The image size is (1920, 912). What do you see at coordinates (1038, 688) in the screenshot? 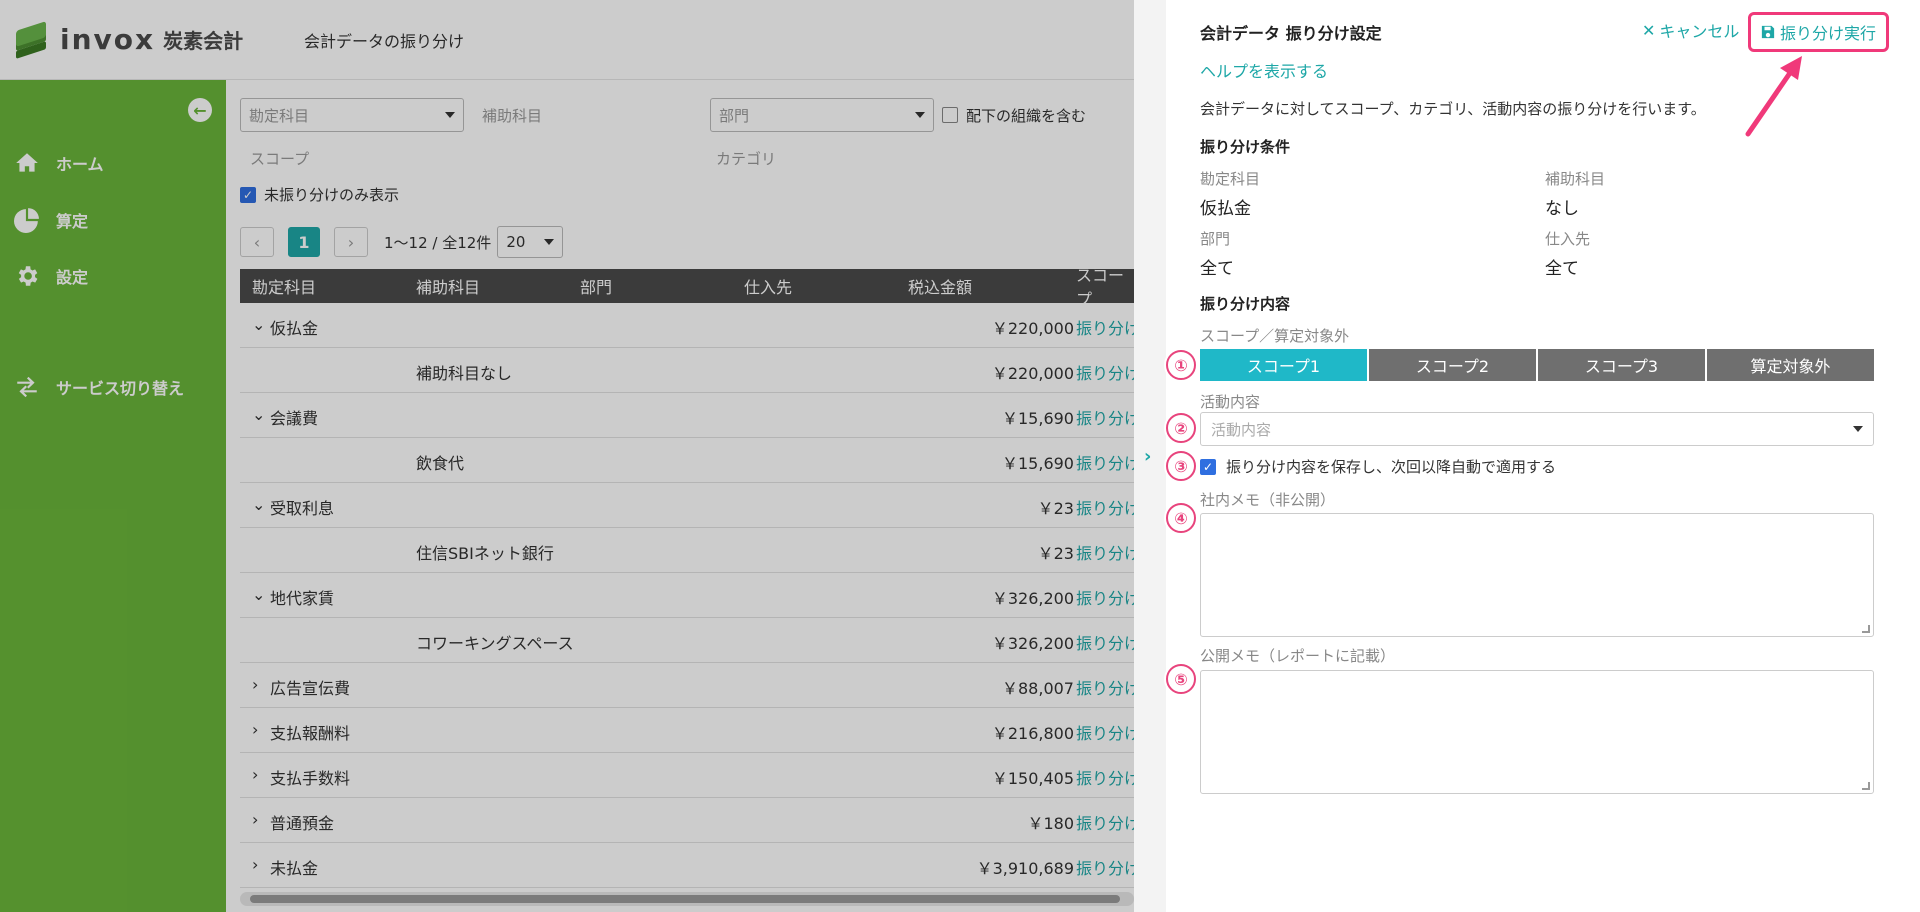
I see `cell-amount: ￥88,007` at bounding box center [1038, 688].